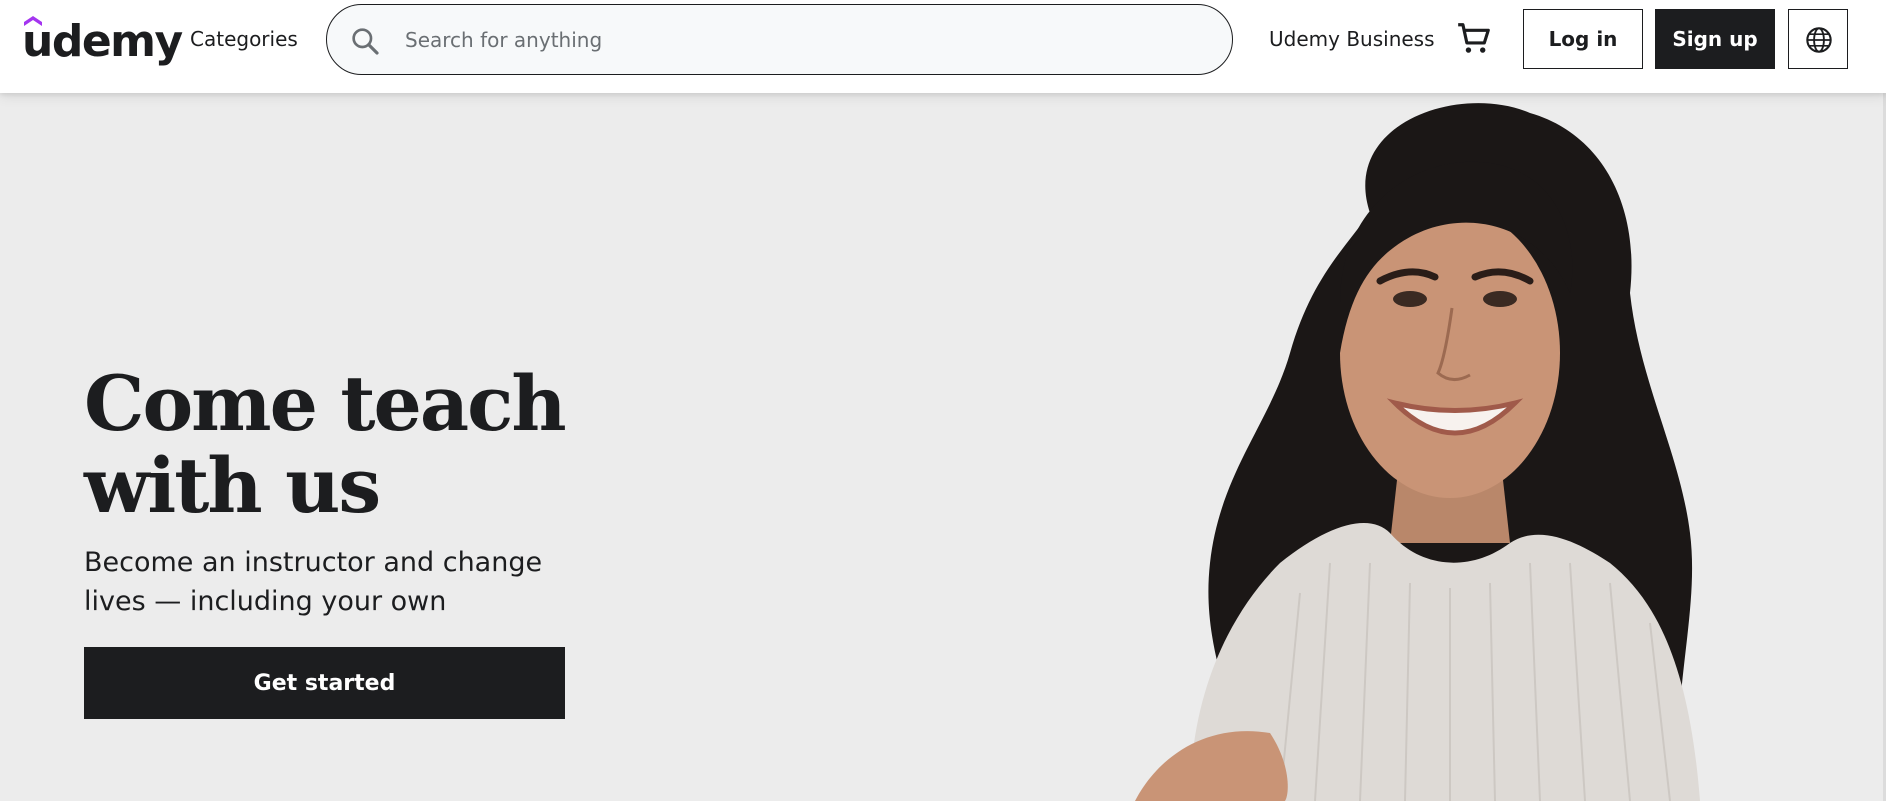 Image resolution: width=1886 pixels, height=801 pixels. Describe the element at coordinates (232, 485) in the screenshot. I see `hero-title-line-2: with us` at that location.